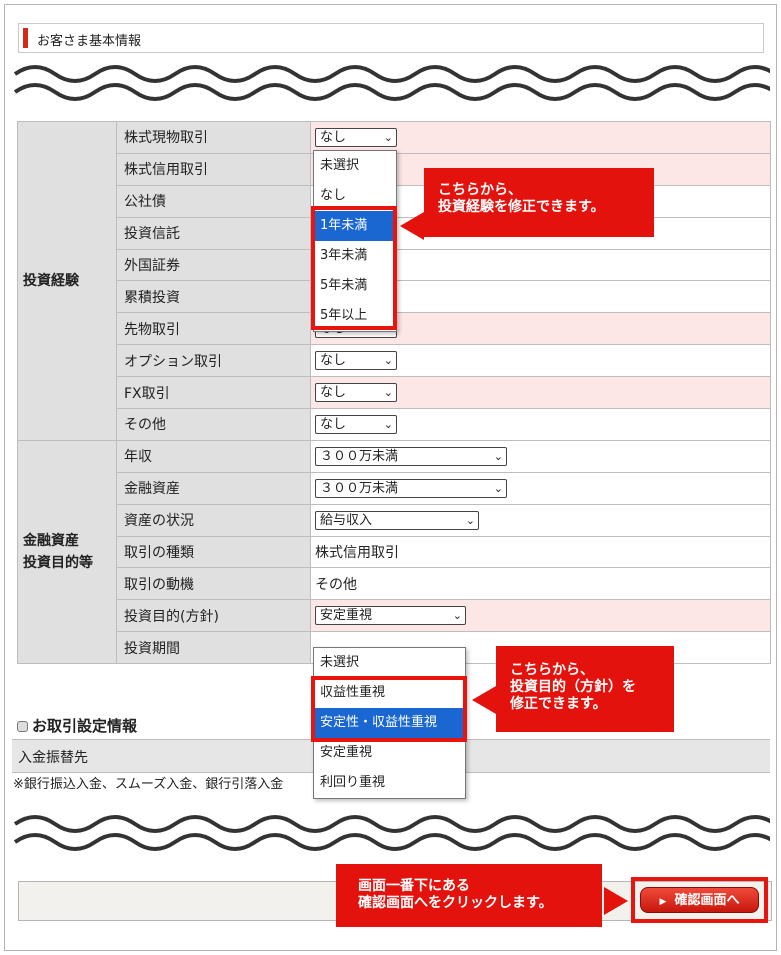  Describe the element at coordinates (213, 520) in the screenshot. I see `row-label: 資産の状況` at that location.